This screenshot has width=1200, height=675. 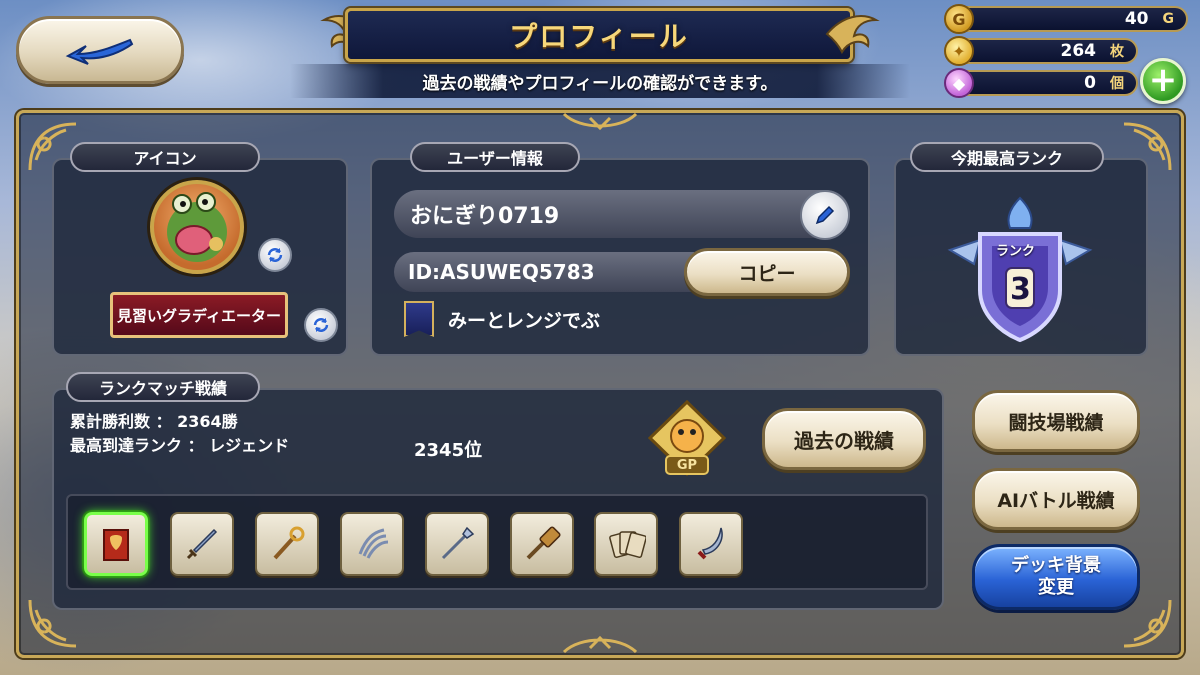 I want to click on user-name-field: おにぎり0719, so click(x=622, y=214).